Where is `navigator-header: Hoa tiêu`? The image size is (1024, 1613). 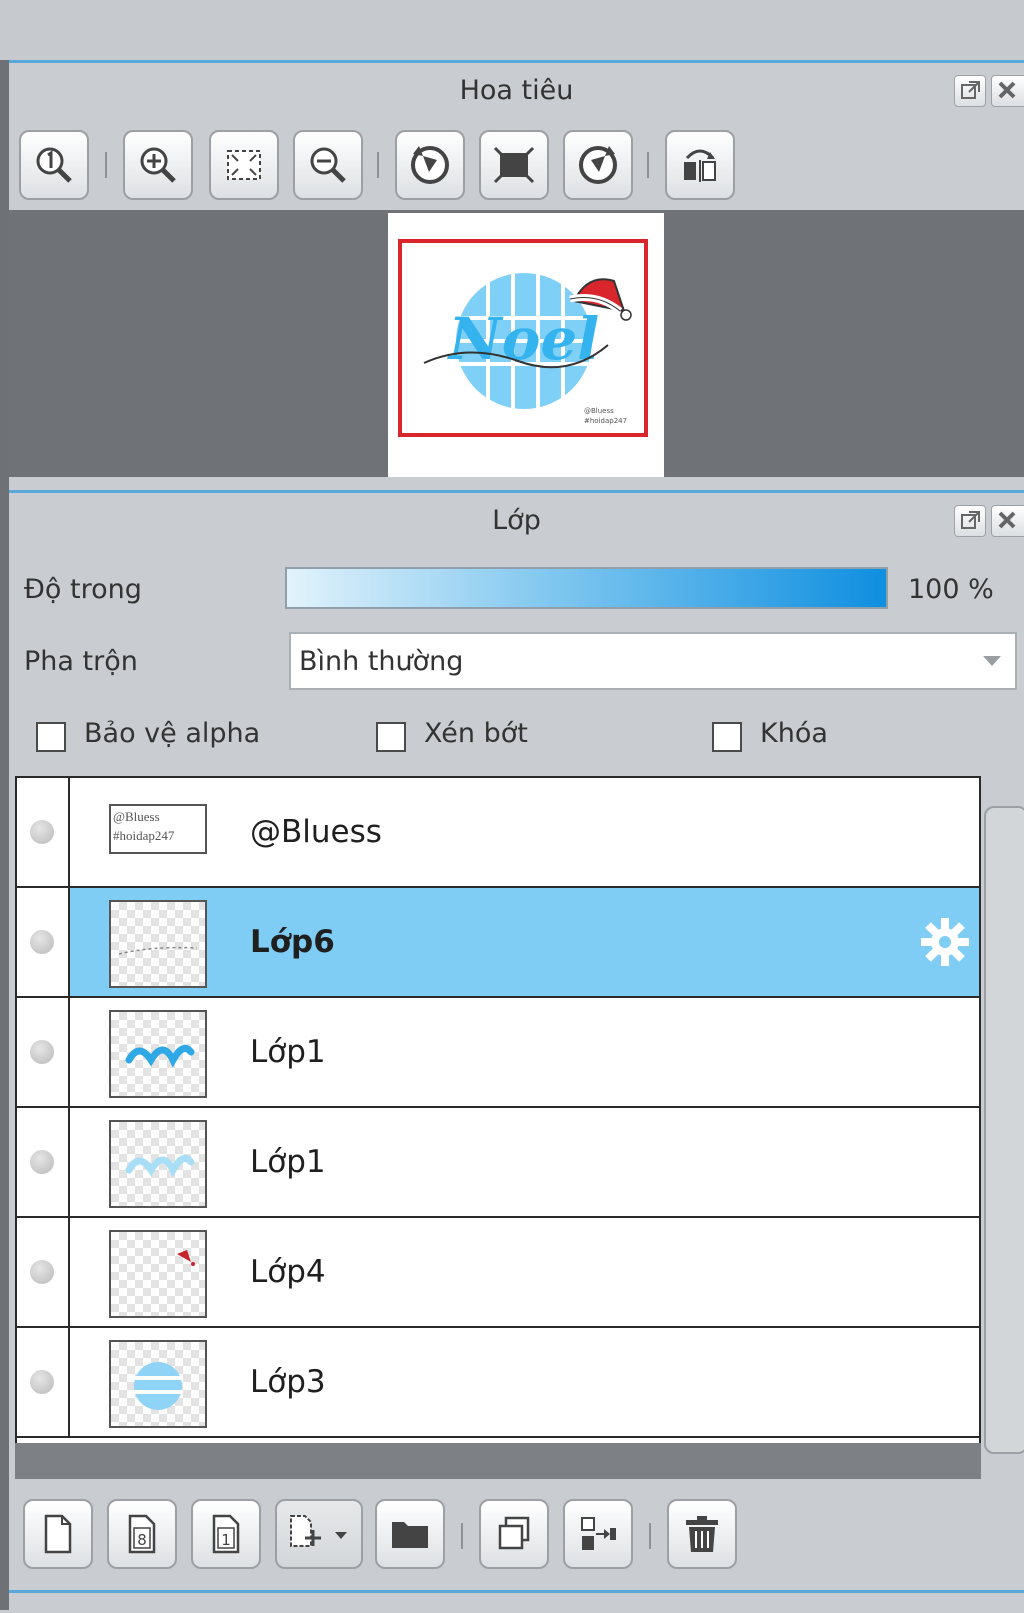 navigator-header: Hoa tiêu is located at coordinates (516, 89).